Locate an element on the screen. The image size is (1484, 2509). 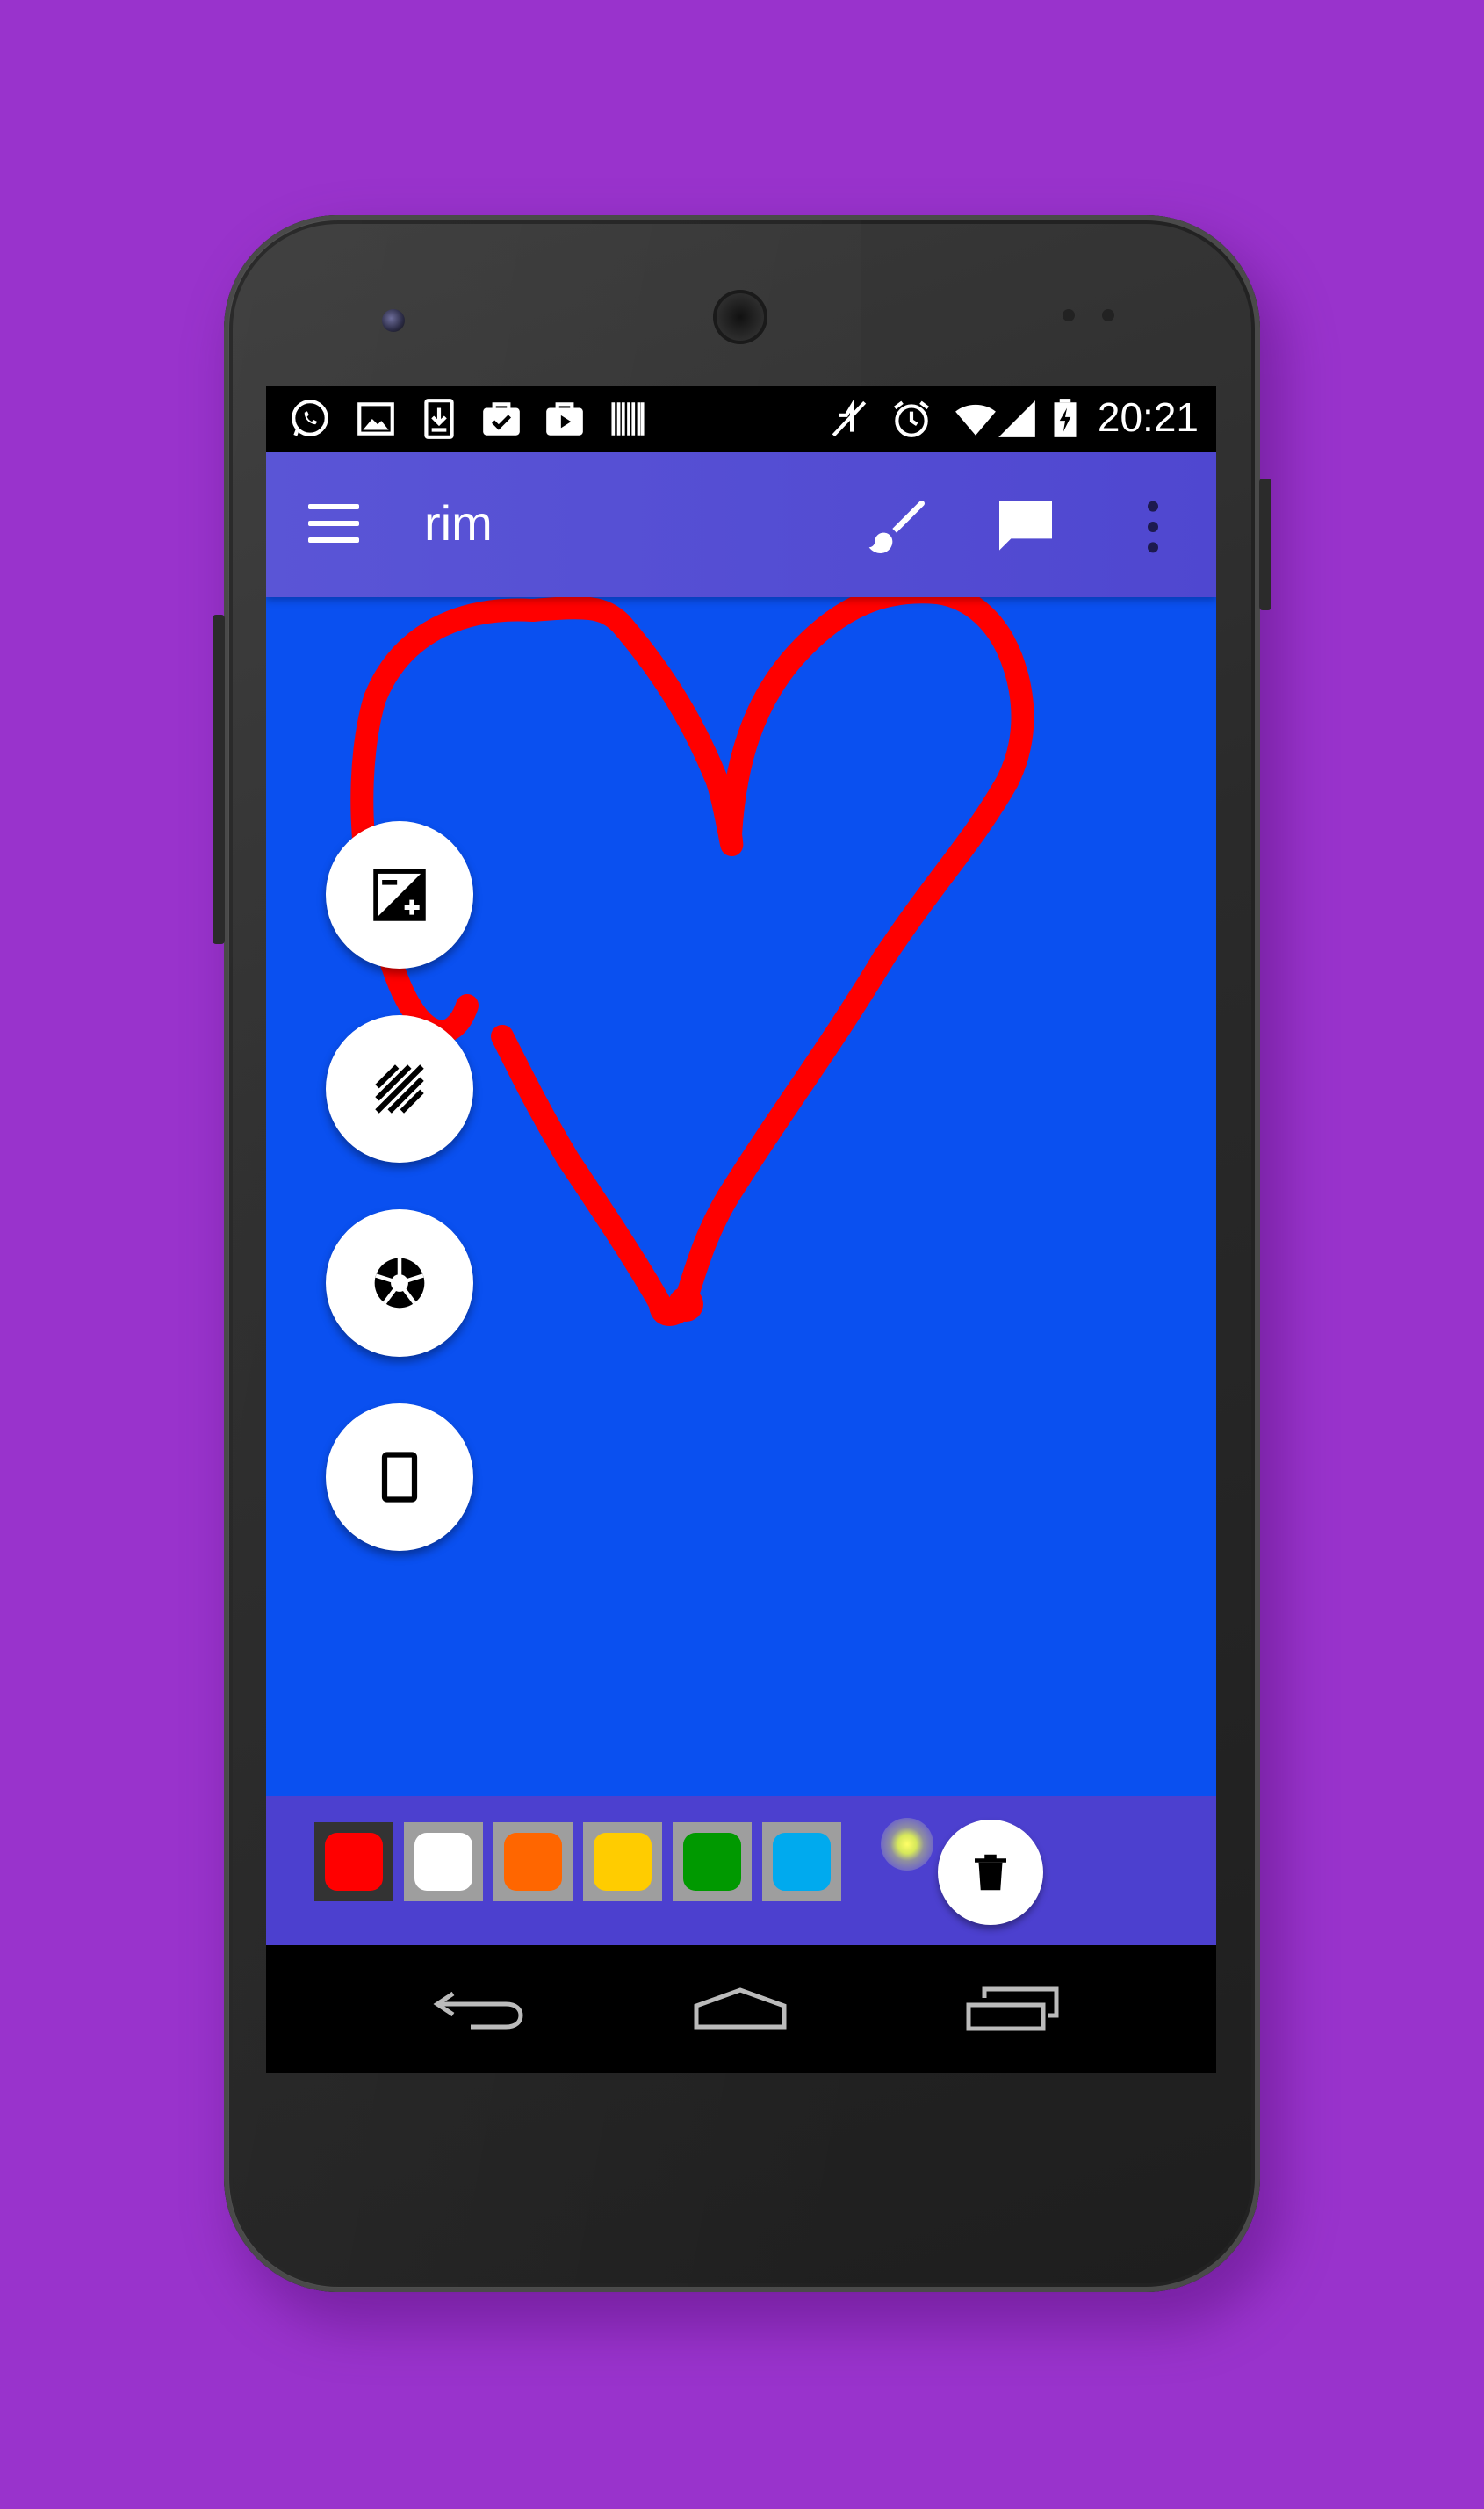
app-bar: rim is located at coordinates (741, 524).